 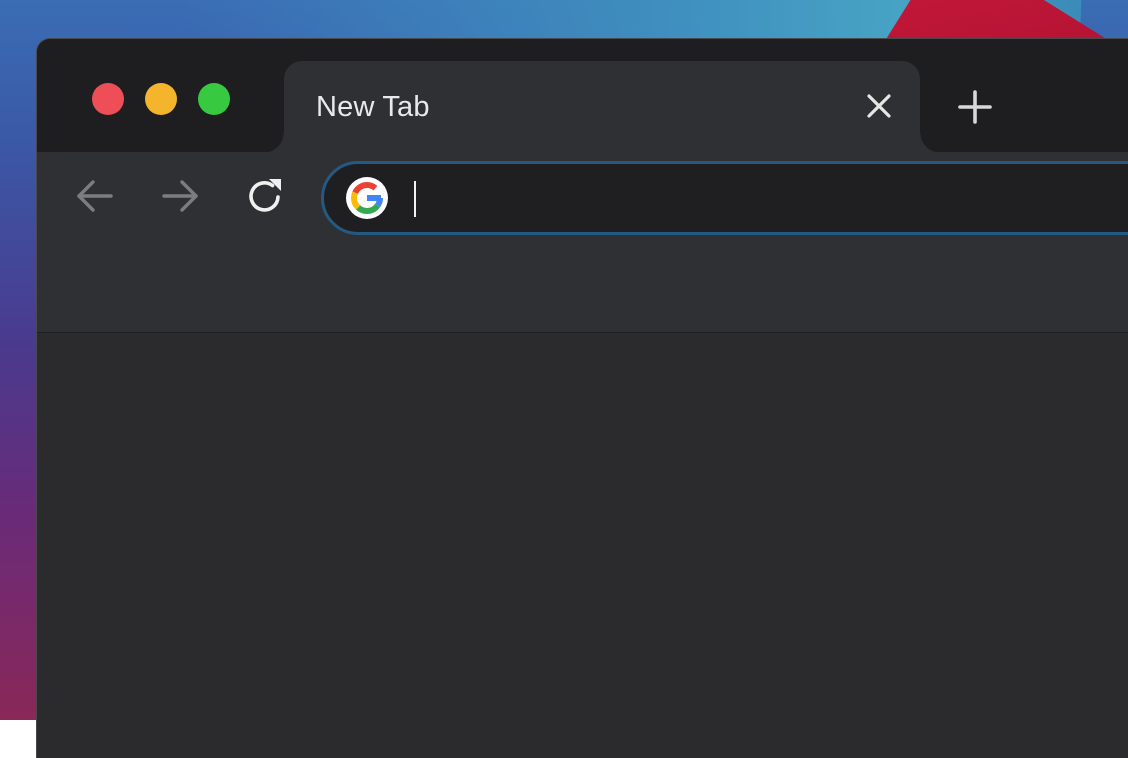 What do you see at coordinates (180, 196) in the screenshot?
I see `arrow-right-icon` at bounding box center [180, 196].